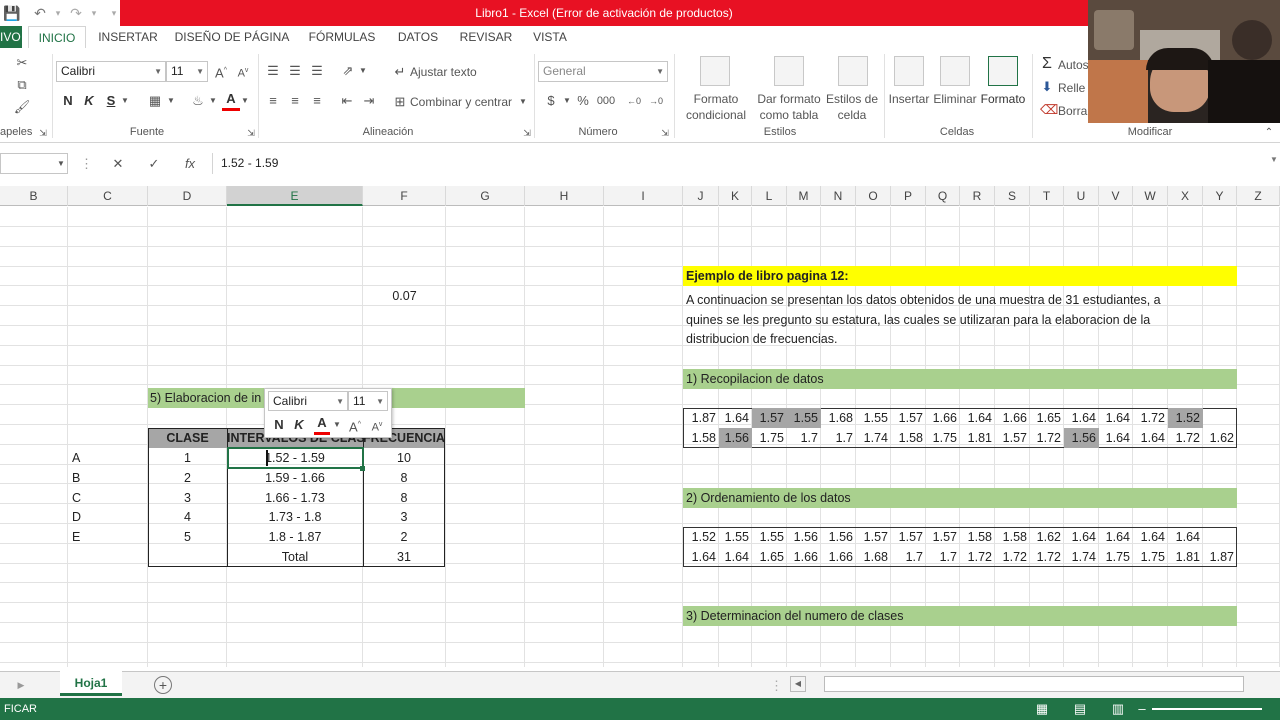  Describe the element at coordinates (567, 101) in the screenshot. I see `currency-dropdown-icon: ▼` at that location.